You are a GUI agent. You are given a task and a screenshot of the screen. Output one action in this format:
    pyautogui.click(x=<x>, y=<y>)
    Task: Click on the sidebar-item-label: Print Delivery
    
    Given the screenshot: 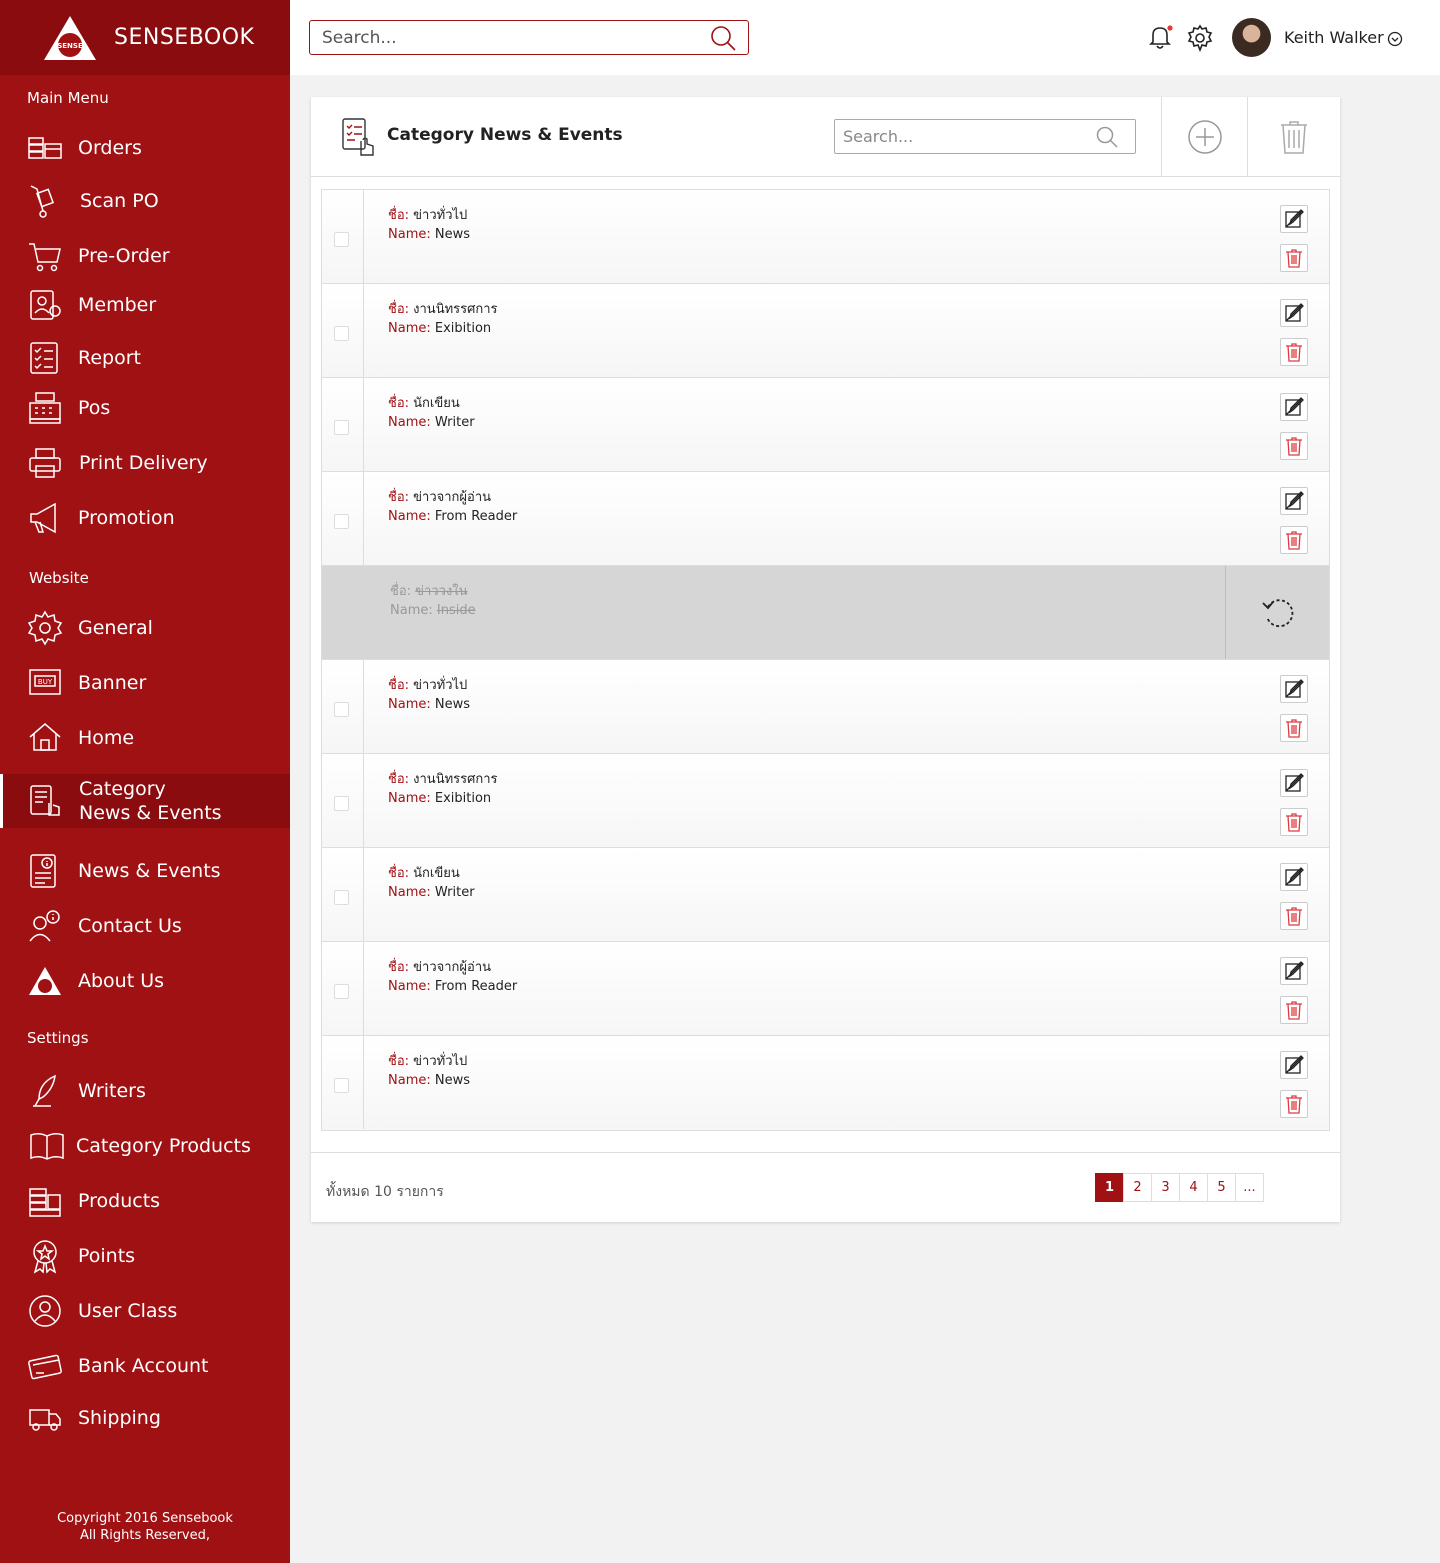 What is the action you would take?
    pyautogui.click(x=143, y=463)
    